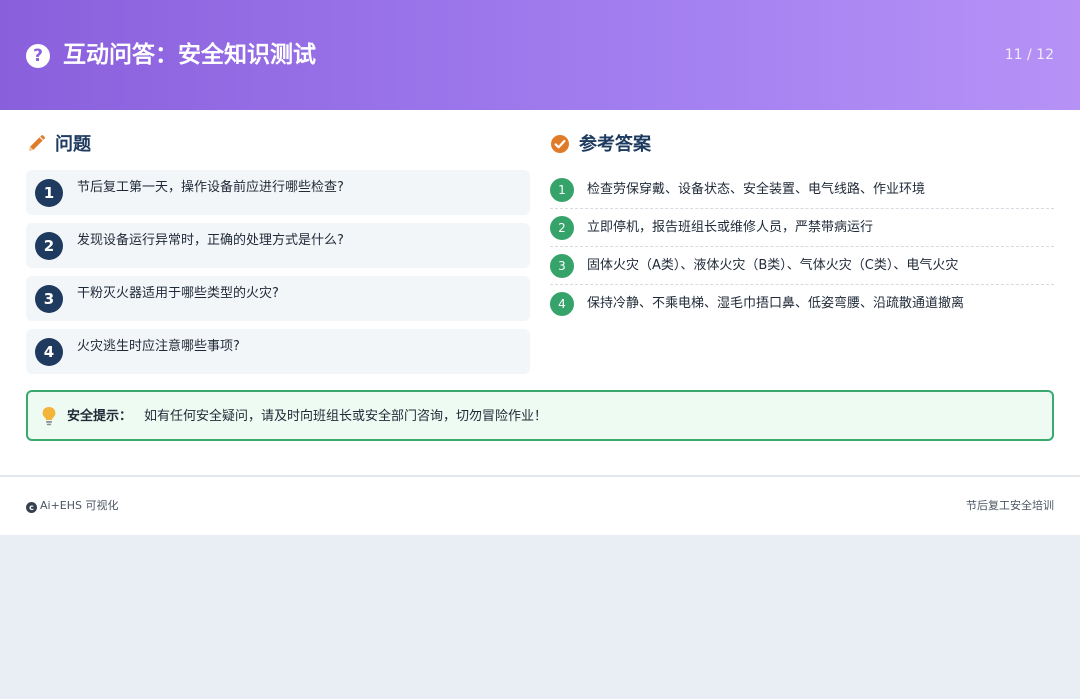 The height and width of the screenshot is (699, 1080). Describe the element at coordinates (49, 246) in the screenshot. I see `question-number-badge: 2` at that location.